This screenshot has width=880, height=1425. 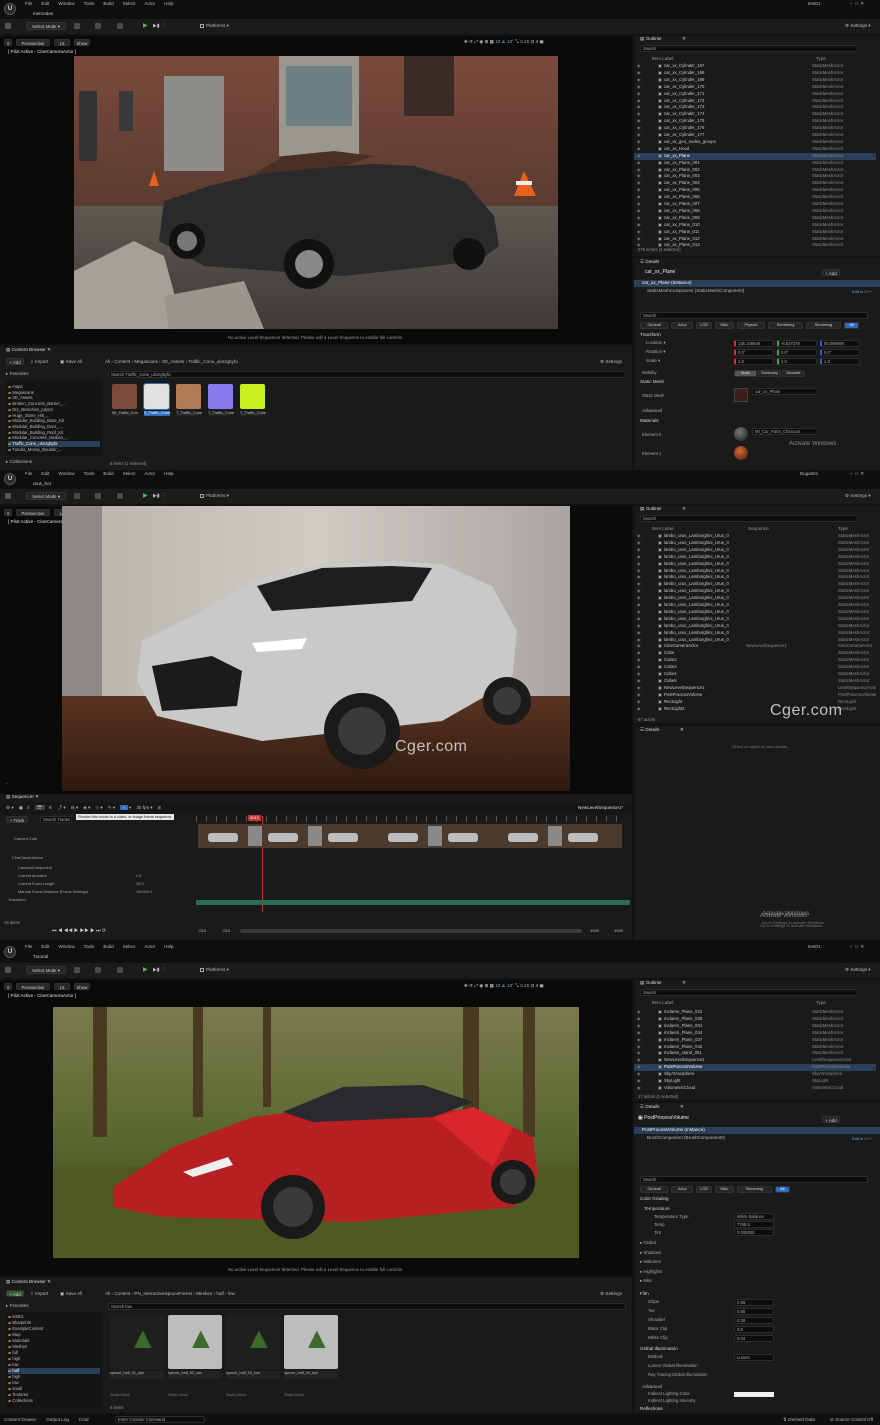 I want to click on status-cmd: Cmd, so click(x=84, y=1419).